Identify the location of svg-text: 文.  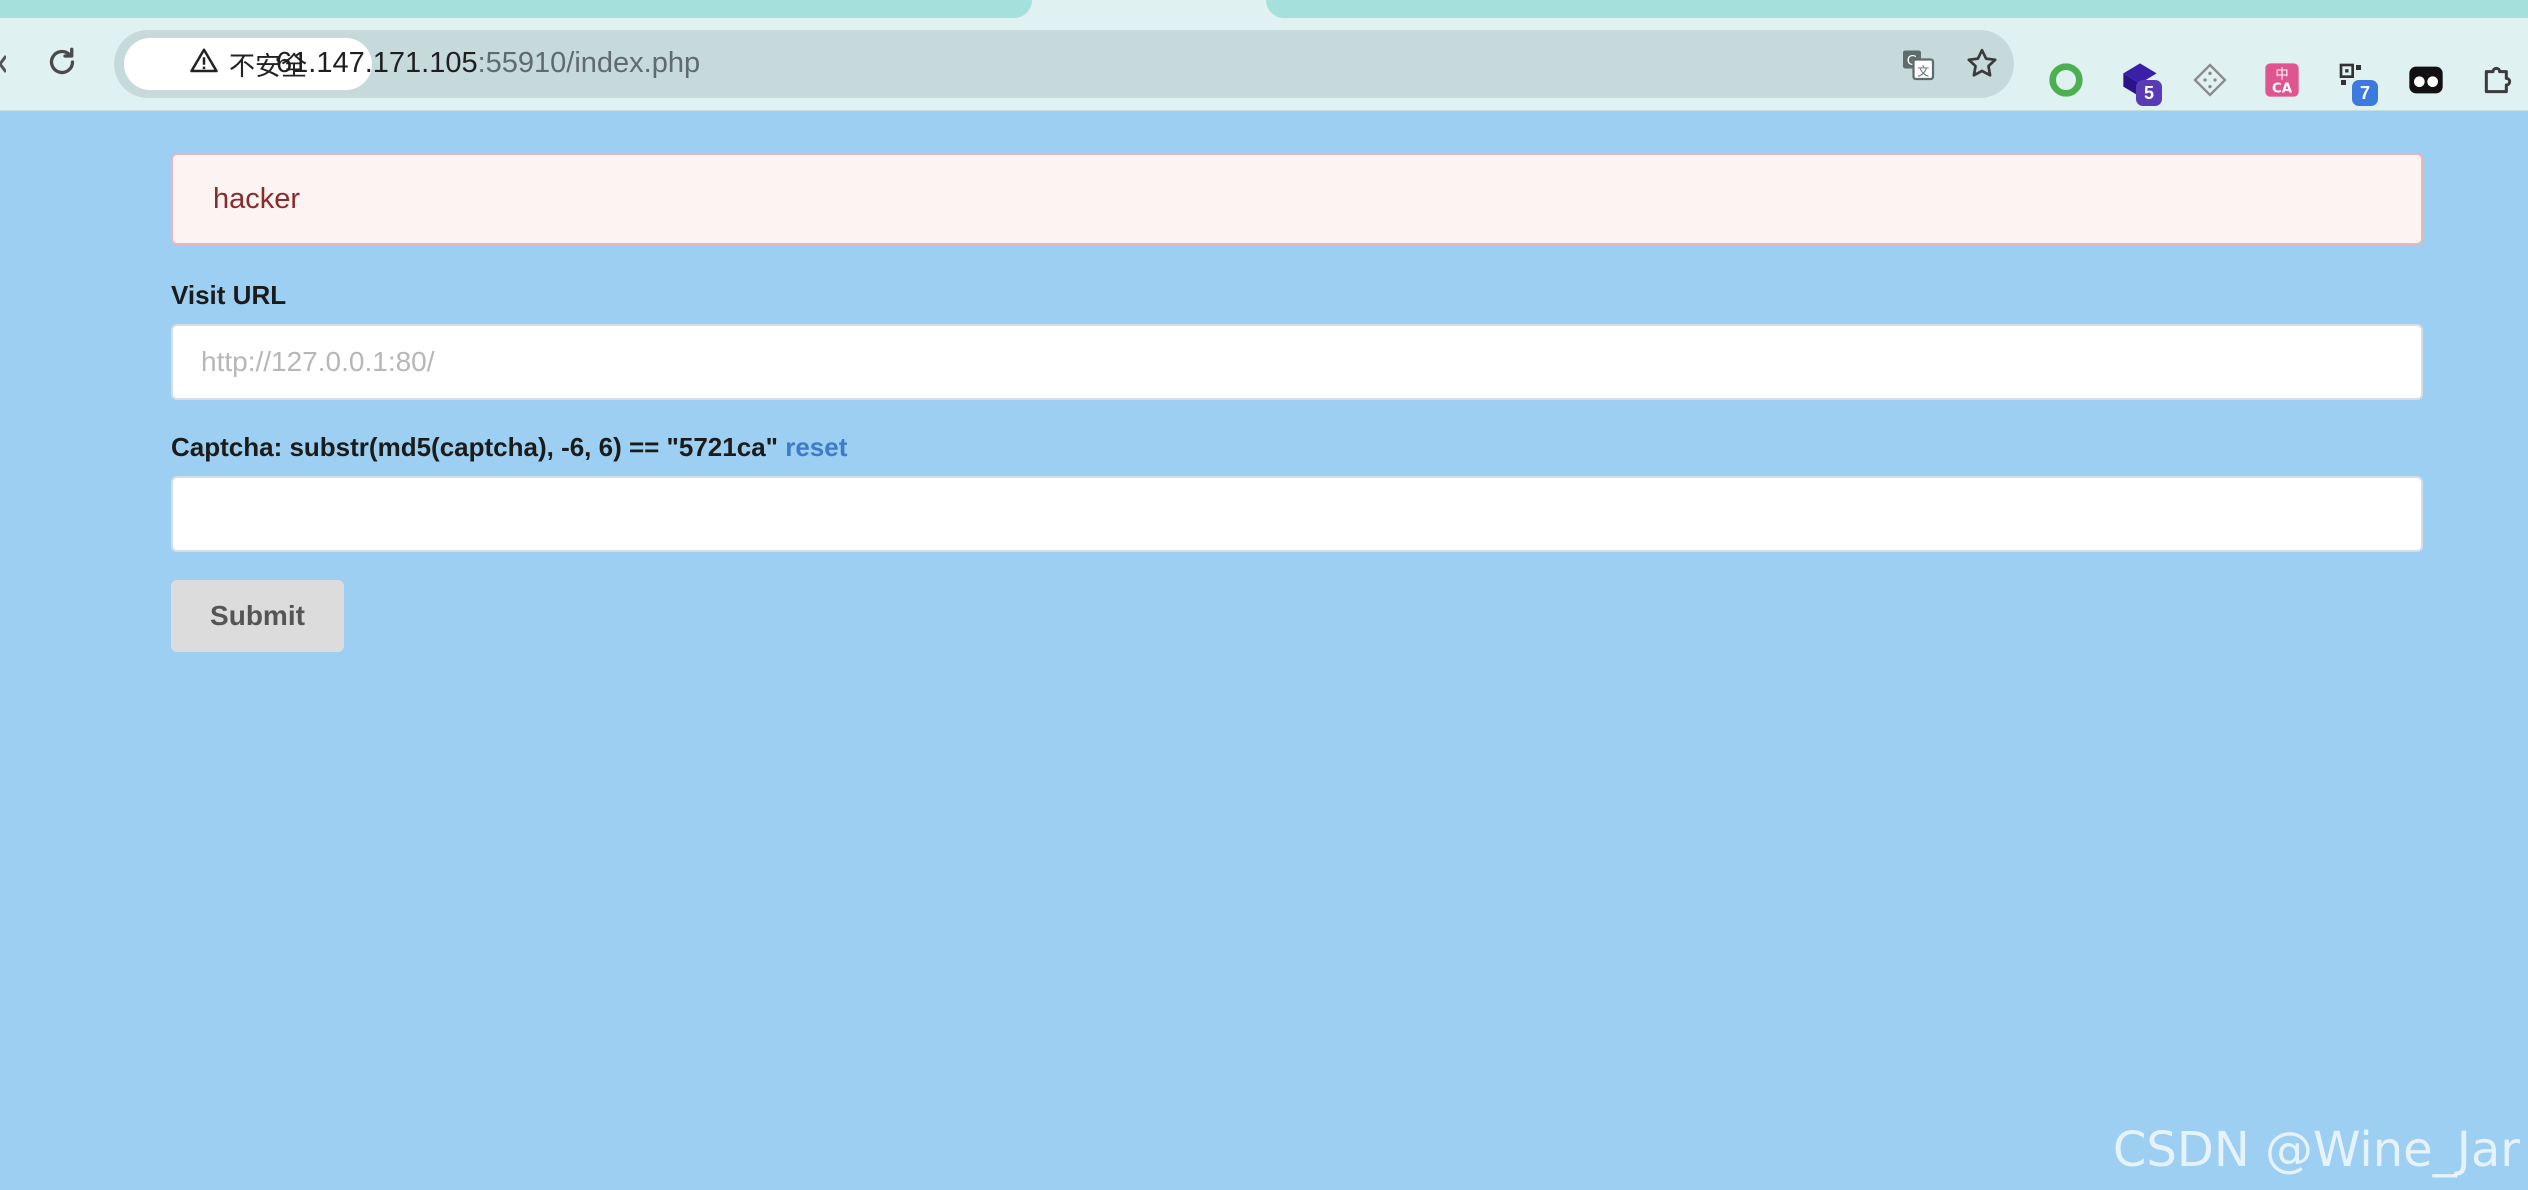
(1923, 70).